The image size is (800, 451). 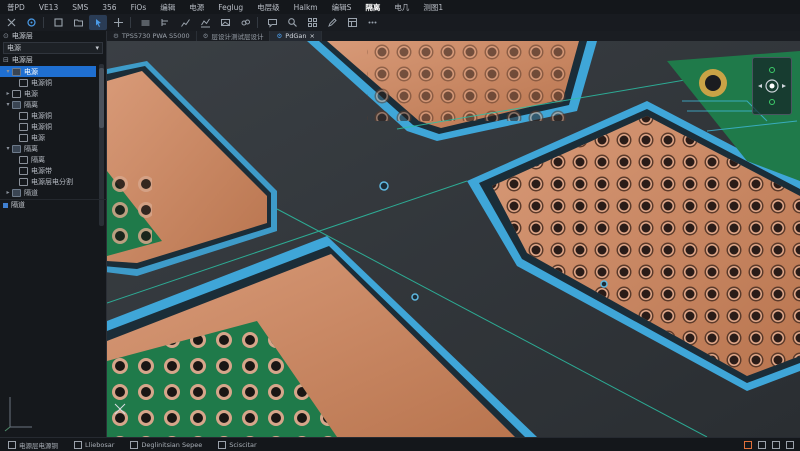 What do you see at coordinates (306, 7) in the screenshot?
I see `menu-item: Halkm` at bounding box center [306, 7].